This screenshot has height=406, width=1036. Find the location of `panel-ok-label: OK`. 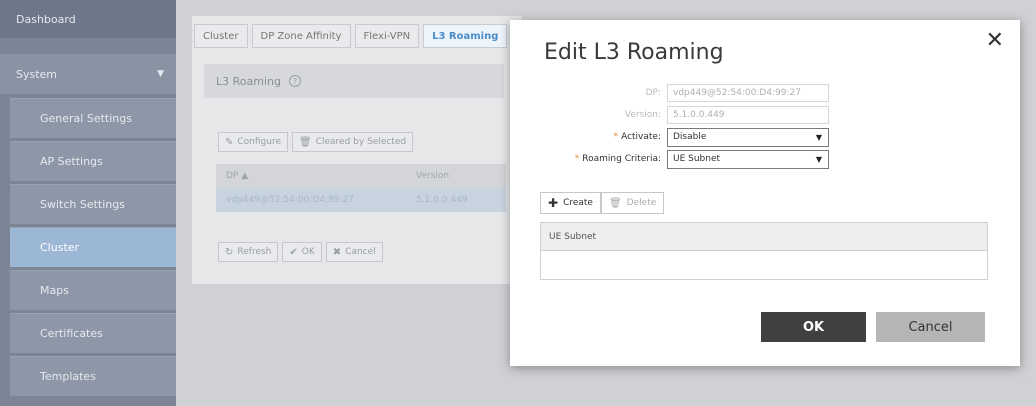

panel-ok-label: OK is located at coordinates (308, 252).